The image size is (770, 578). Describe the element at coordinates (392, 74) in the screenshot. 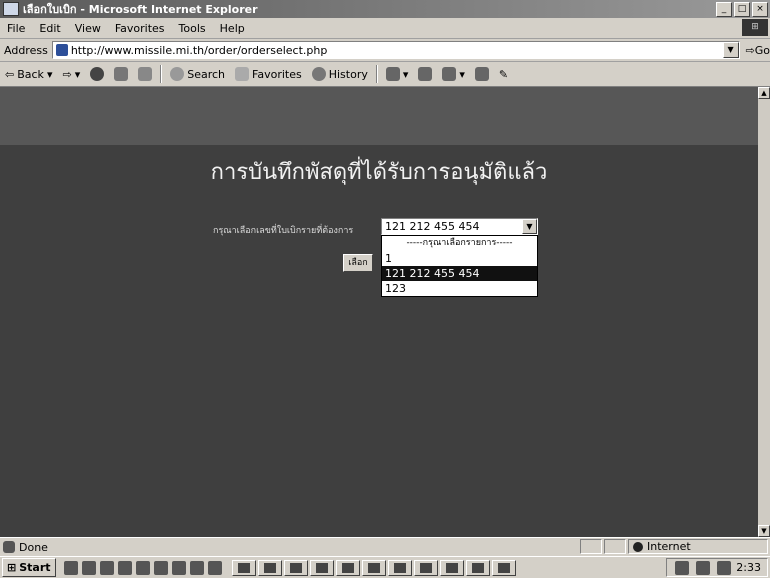

I see `mail-icon` at that location.